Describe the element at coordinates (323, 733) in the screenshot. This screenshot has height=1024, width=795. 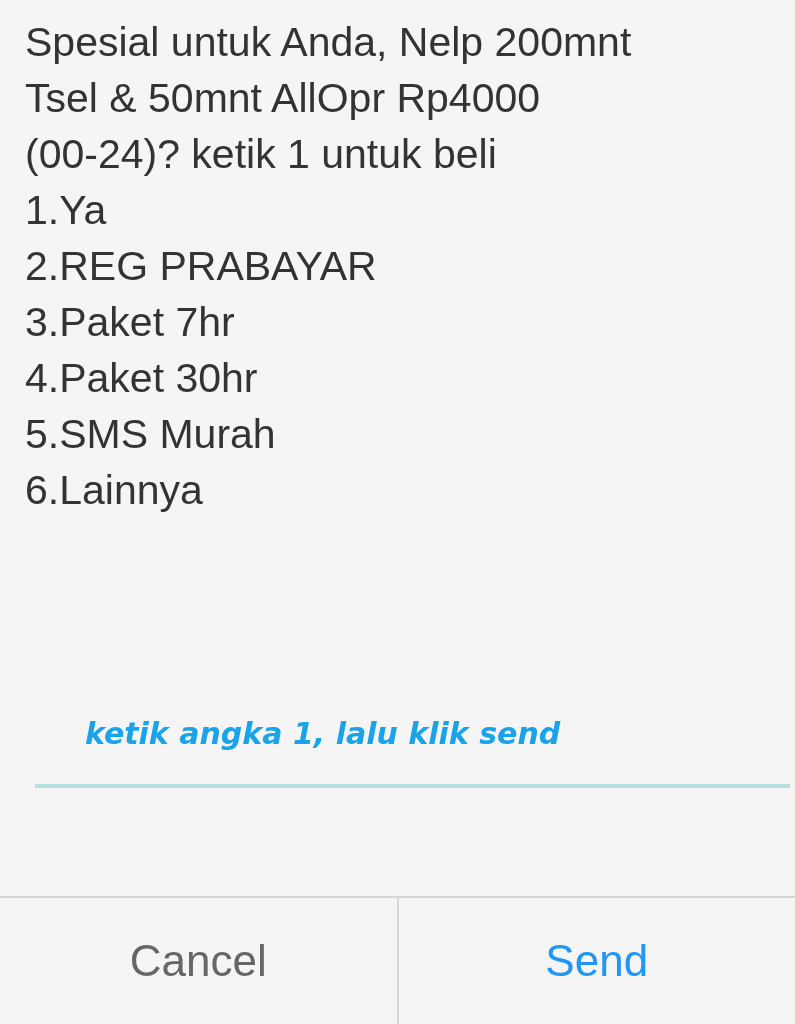
I see `annotation-text: ketik angka 1, lalu klik send` at that location.